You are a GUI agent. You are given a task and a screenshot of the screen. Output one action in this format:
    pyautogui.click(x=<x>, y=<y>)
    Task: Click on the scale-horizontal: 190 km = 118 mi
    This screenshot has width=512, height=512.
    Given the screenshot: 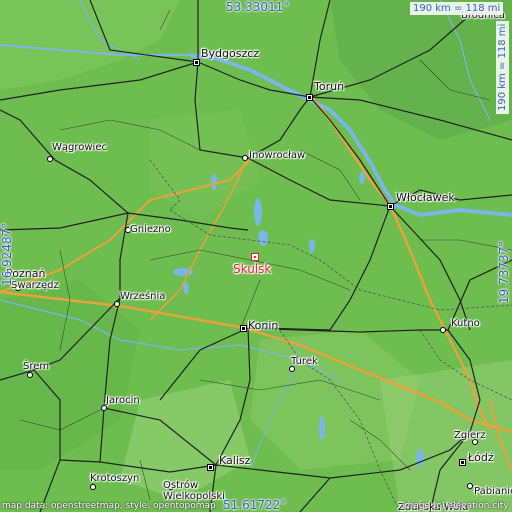 What is the action you would take?
    pyautogui.click(x=457, y=8)
    